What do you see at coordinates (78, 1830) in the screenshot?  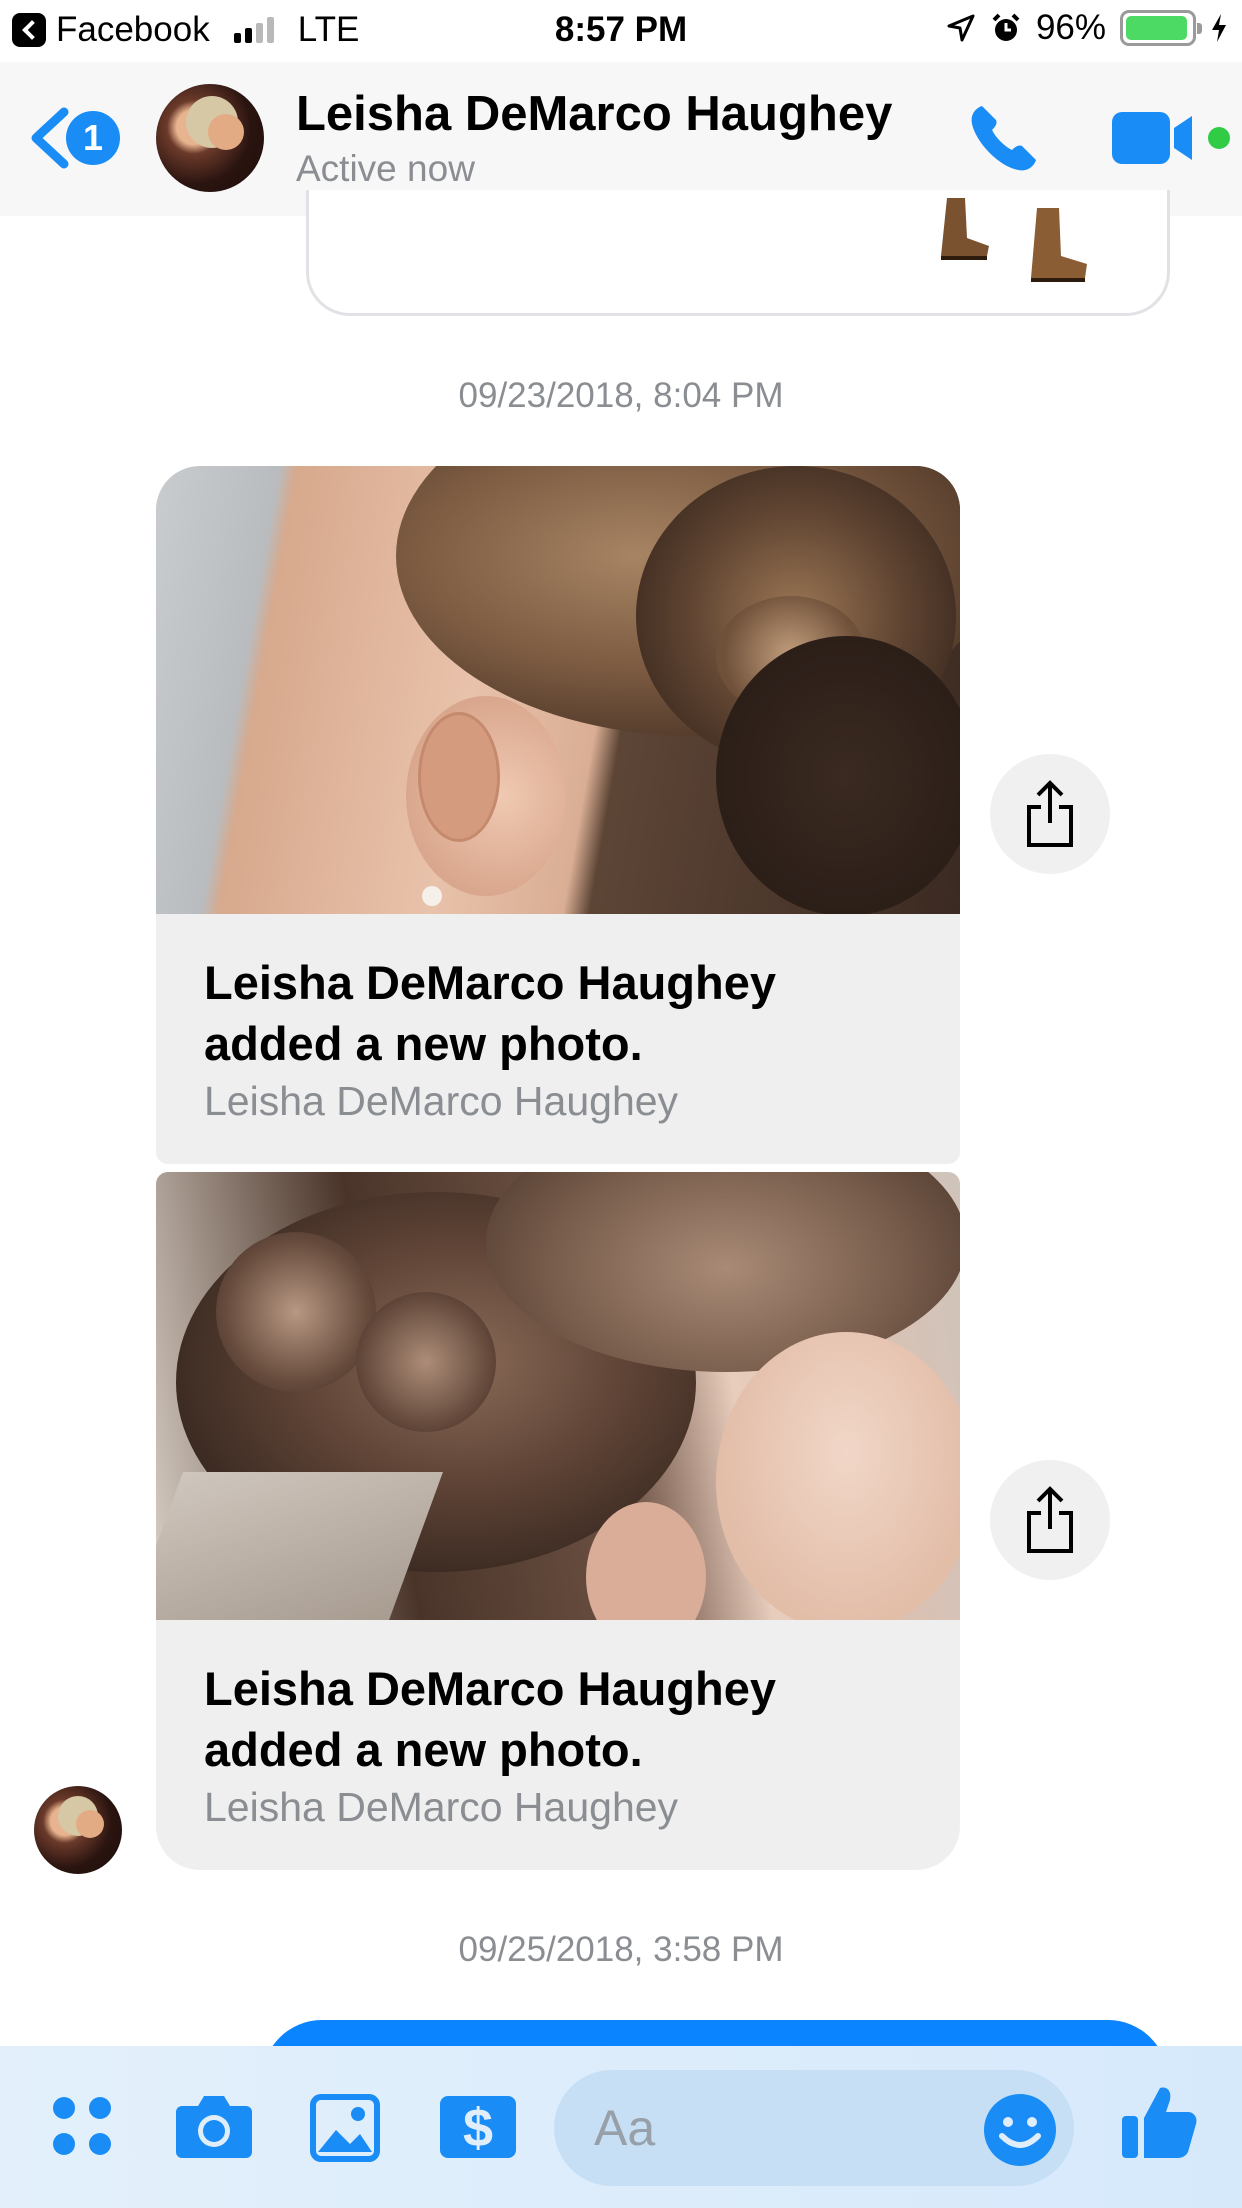 I see `sender-avatar` at bounding box center [78, 1830].